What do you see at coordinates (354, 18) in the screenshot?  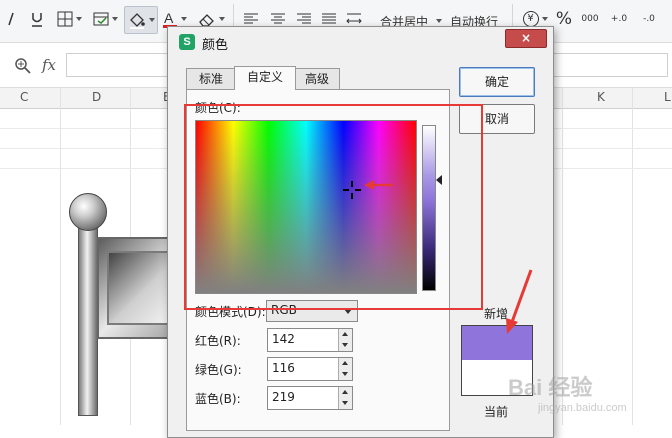 I see `distribute-icon` at bounding box center [354, 18].